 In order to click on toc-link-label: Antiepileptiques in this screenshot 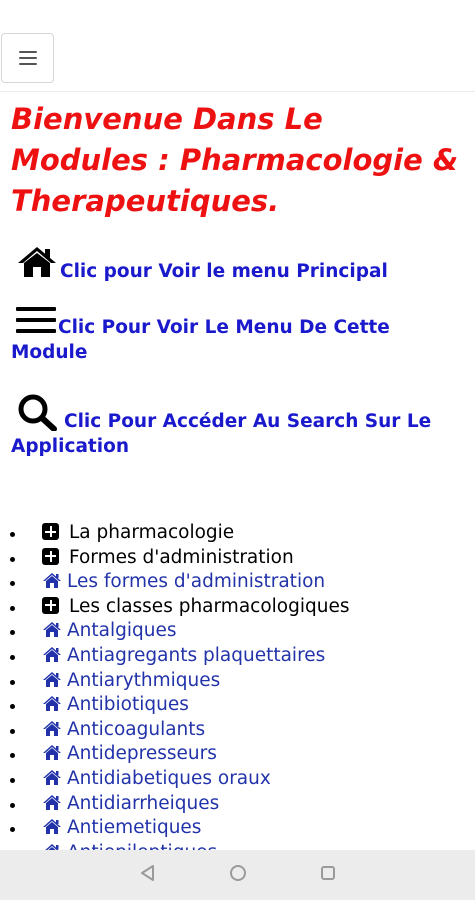, I will do `click(142, 846)`.